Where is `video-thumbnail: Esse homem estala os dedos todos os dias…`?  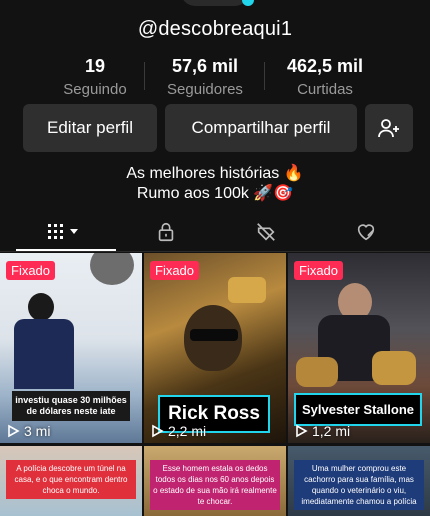 video-thumbnail: Esse homem estala os dedos todos os dias… is located at coordinates (215, 481).